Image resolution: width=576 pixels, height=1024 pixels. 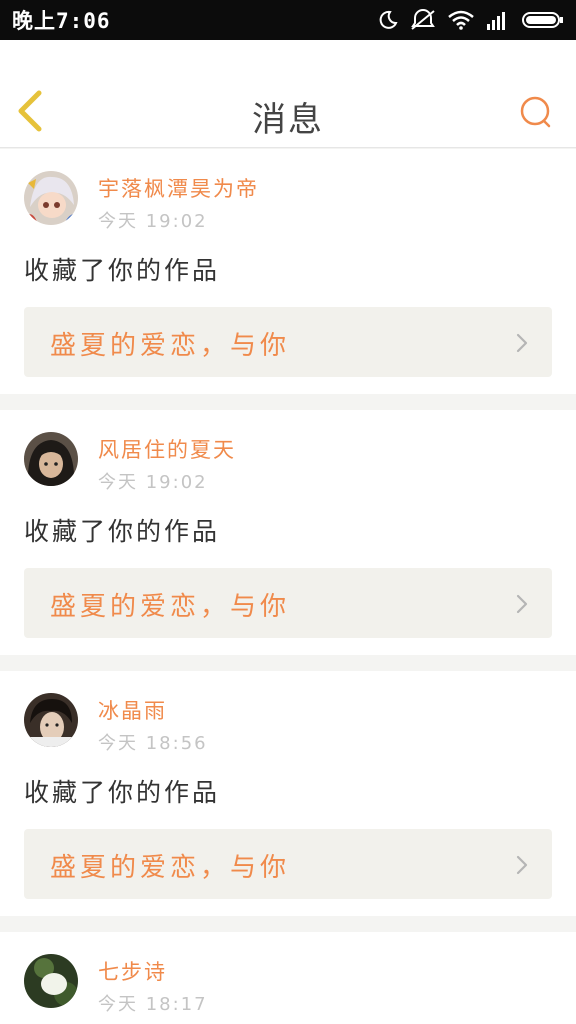 What do you see at coordinates (167, 449) in the screenshot?
I see `username: 风居住的夏天` at bounding box center [167, 449].